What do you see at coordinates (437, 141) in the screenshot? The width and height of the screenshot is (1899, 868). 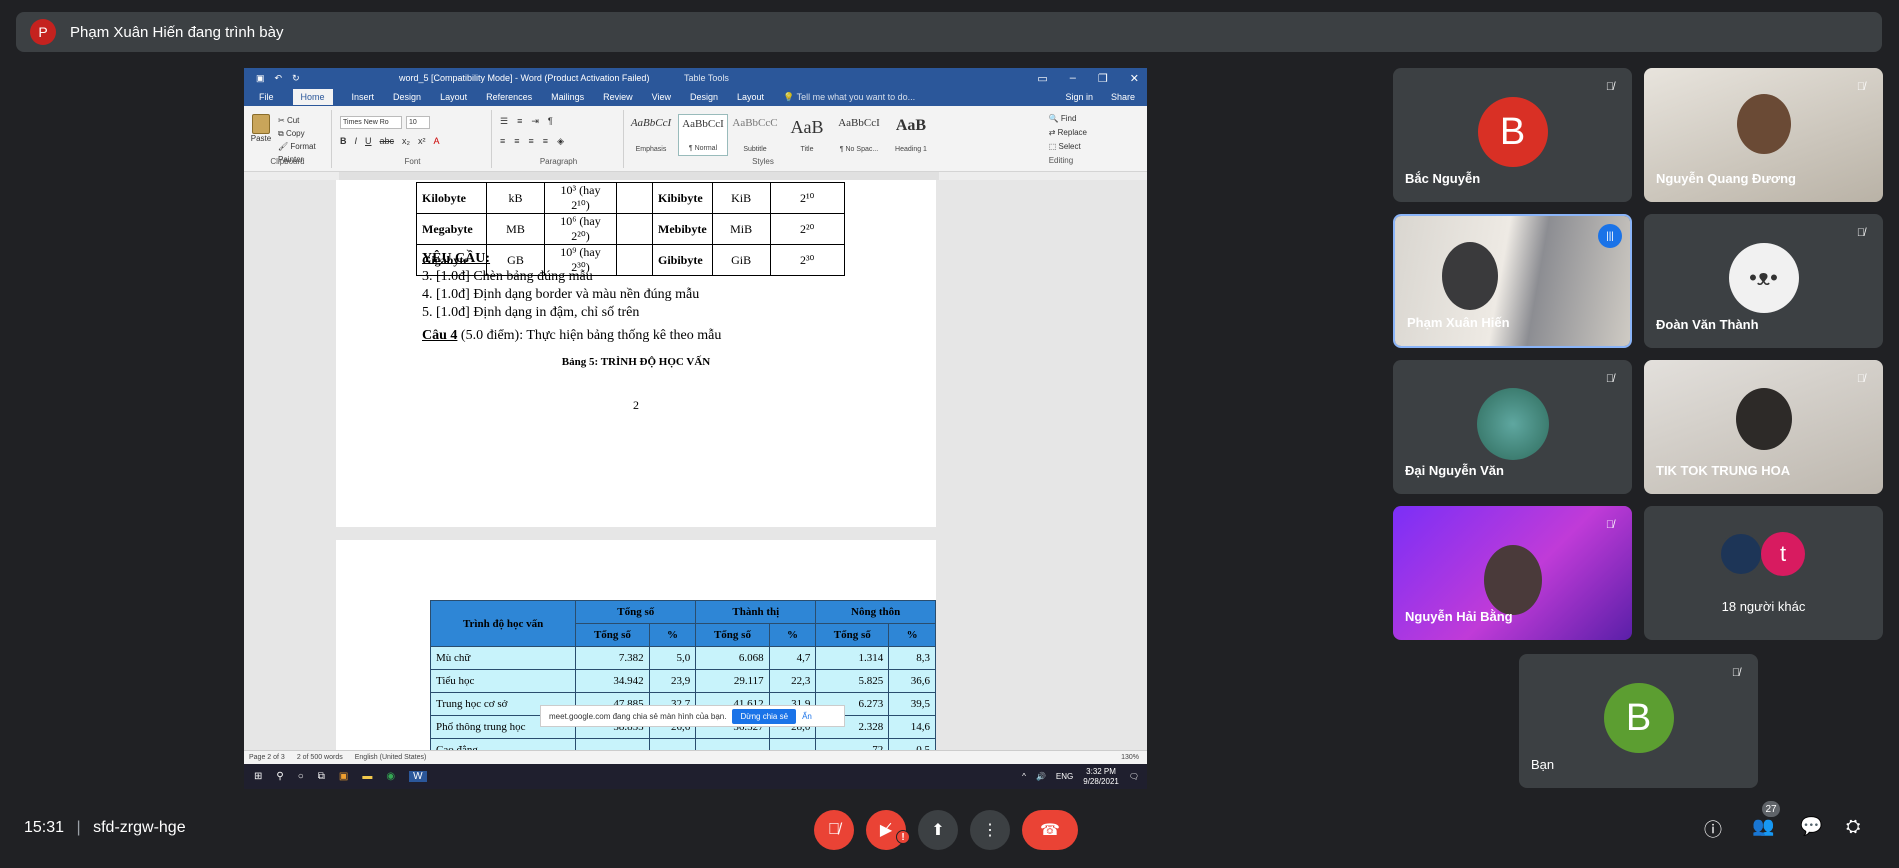 I see `font-color-icon: A` at bounding box center [437, 141].